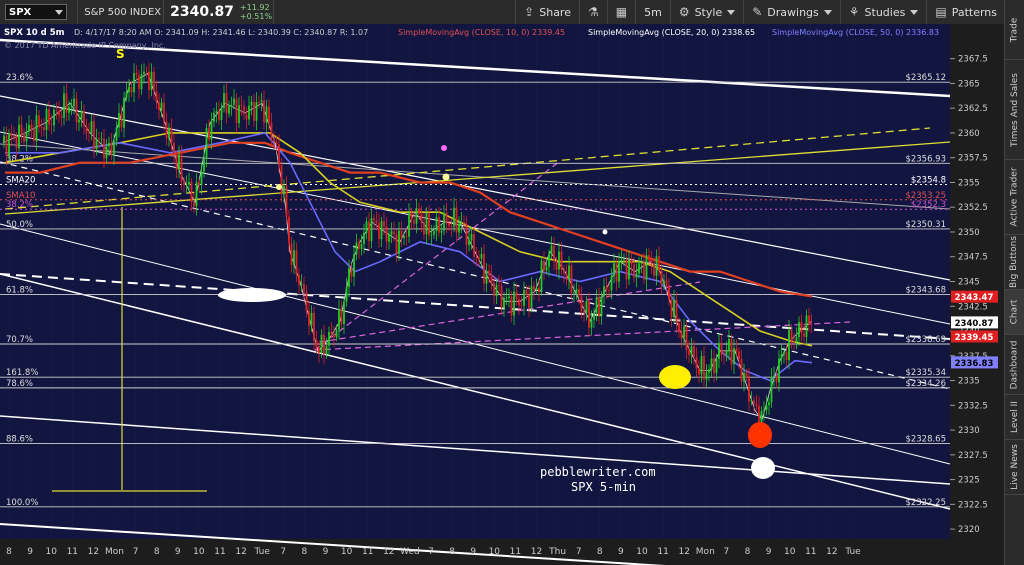 The height and width of the screenshot is (565, 1024). I want to click on timeframe-button: 5m, so click(653, 12).